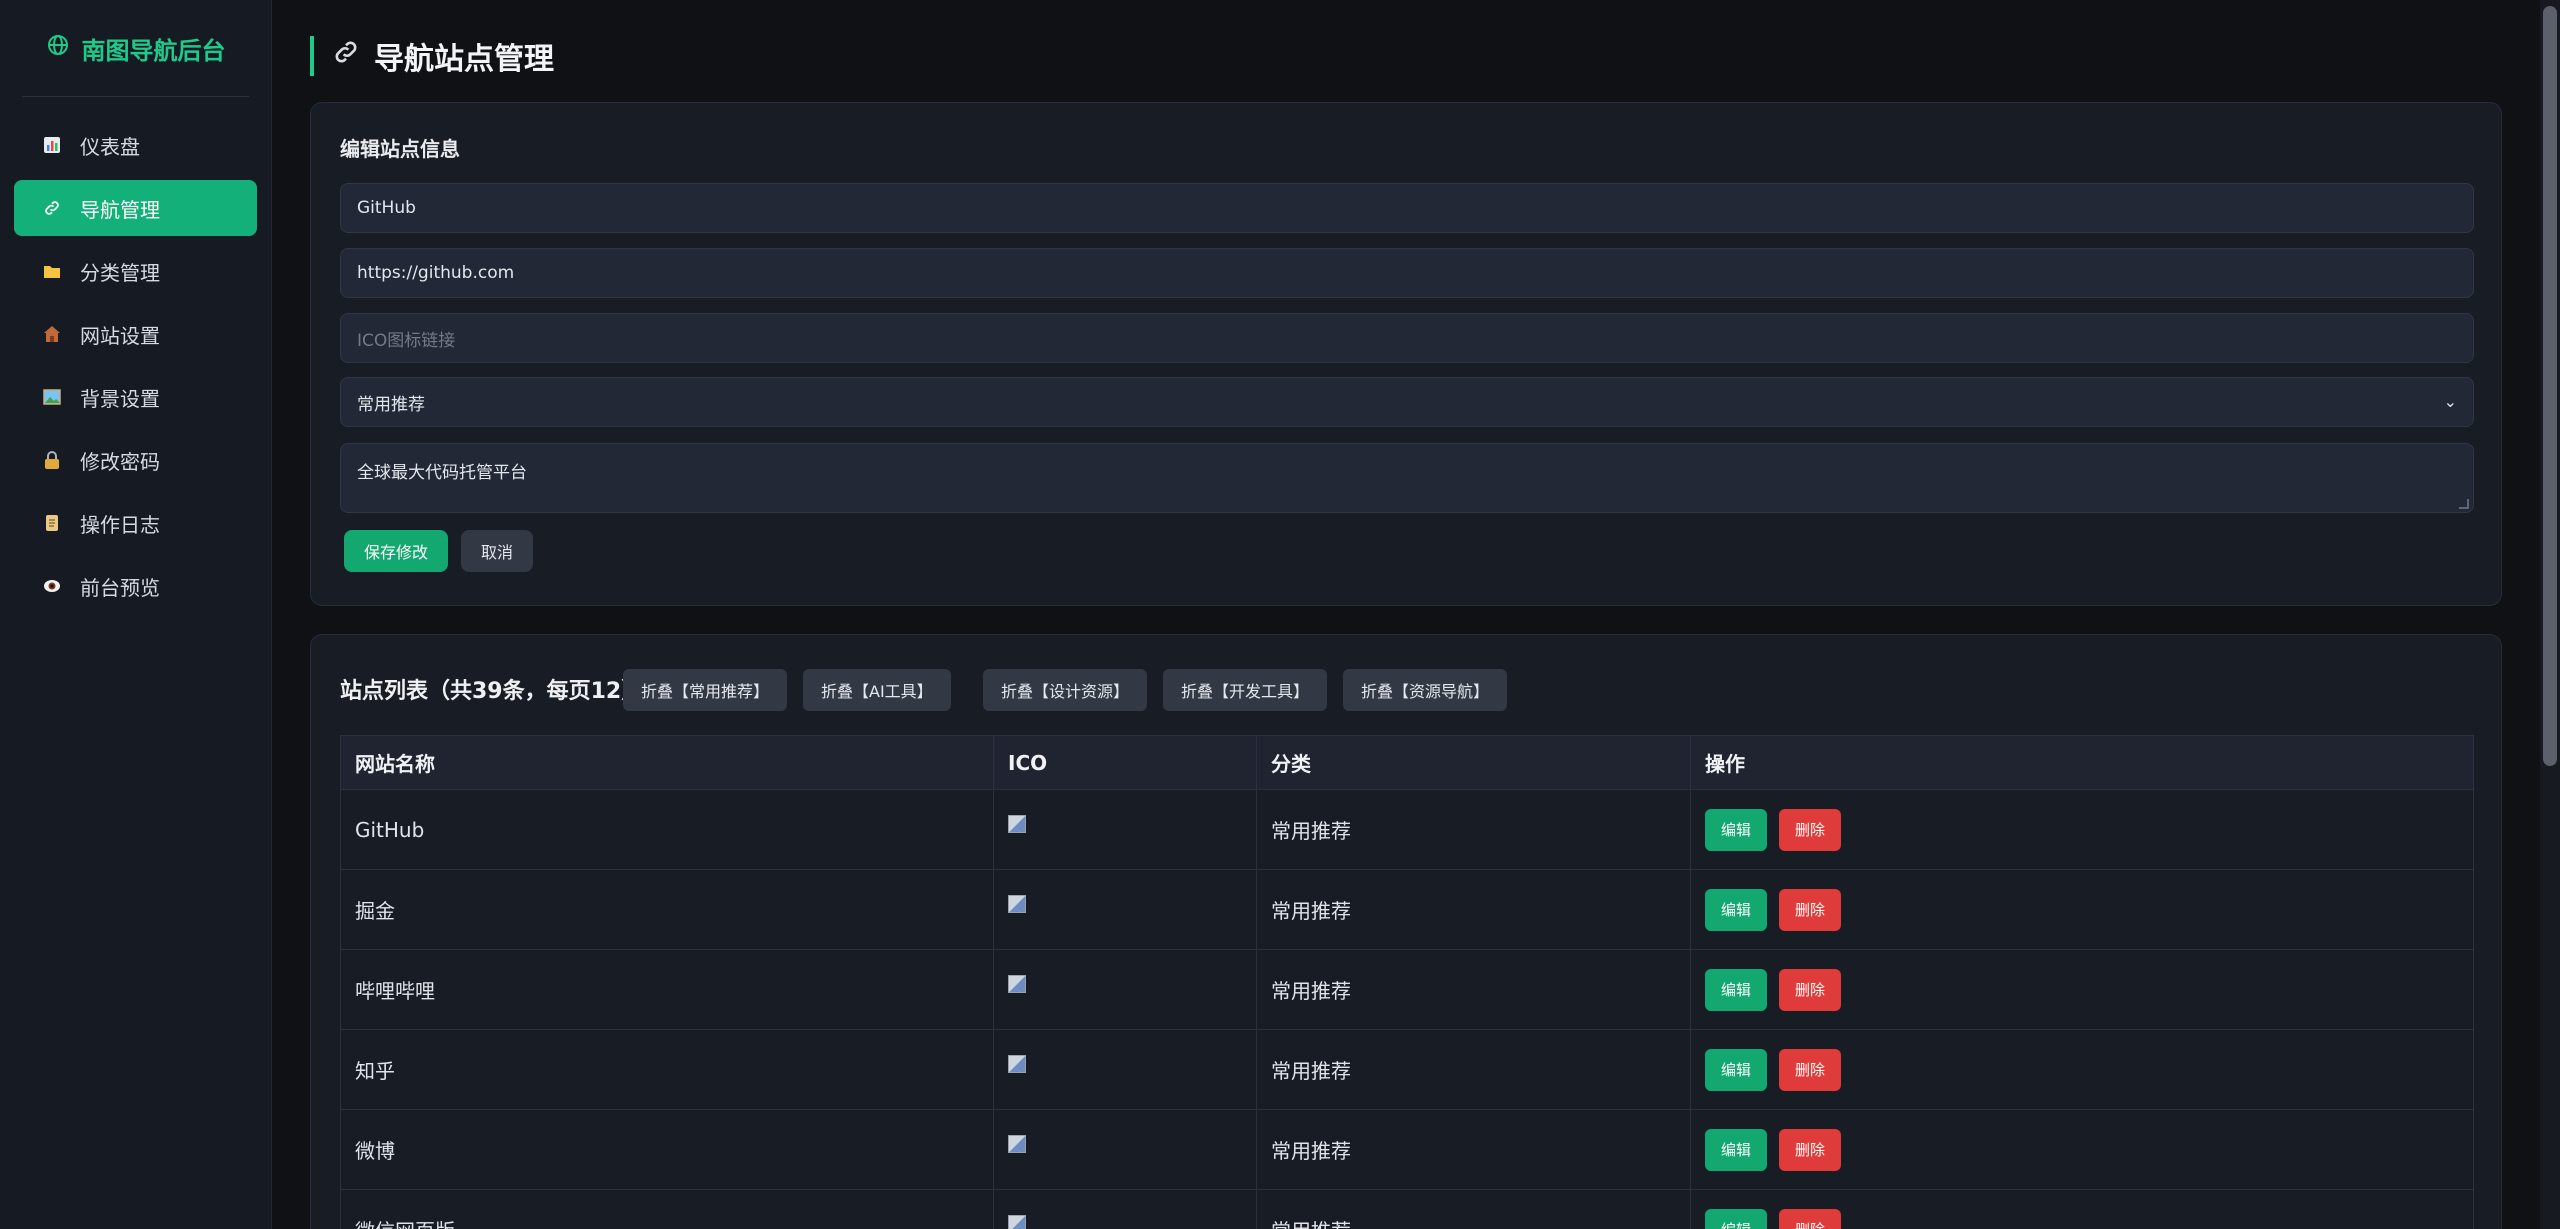  What do you see at coordinates (667, 1069) in the screenshot?
I see `site-name-cell: 知乎` at bounding box center [667, 1069].